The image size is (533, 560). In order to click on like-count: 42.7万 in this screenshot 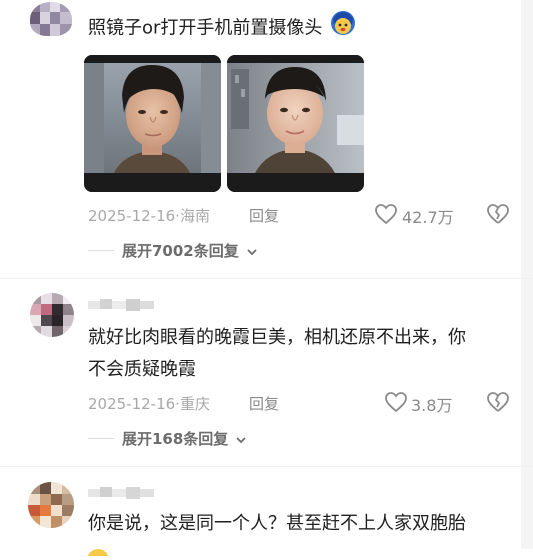, I will do `click(428, 217)`.